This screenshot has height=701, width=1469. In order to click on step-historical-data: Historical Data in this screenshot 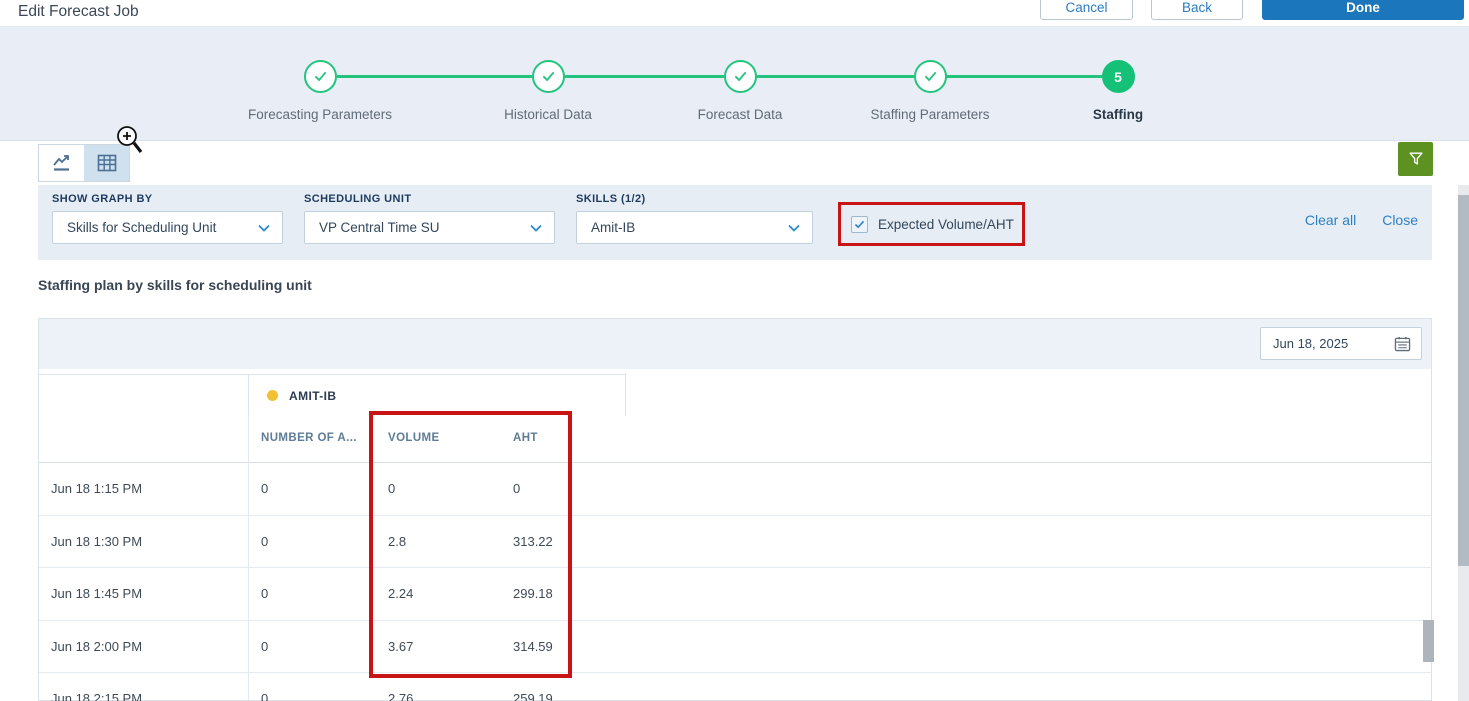, I will do `click(548, 91)`.